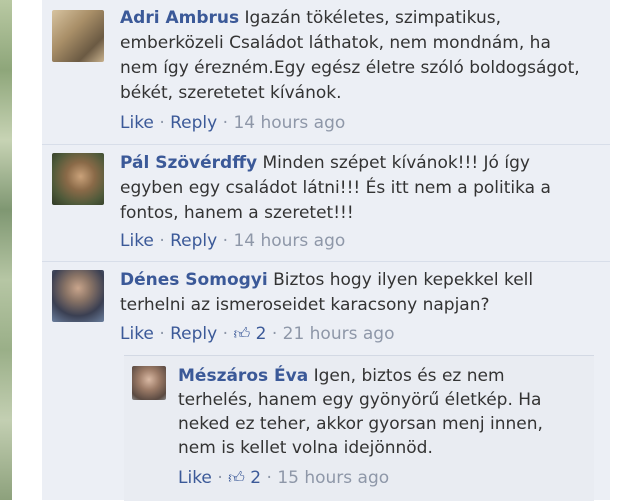 The image size is (641, 501). I want to click on comment-author: Pál Szövérdffy, so click(188, 163).